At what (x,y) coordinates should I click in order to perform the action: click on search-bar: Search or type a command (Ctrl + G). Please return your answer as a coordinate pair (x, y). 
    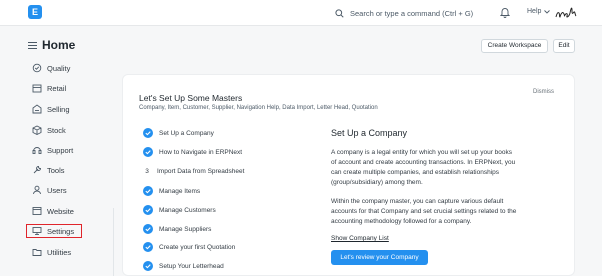
    Looking at the image, I should click on (404, 13).